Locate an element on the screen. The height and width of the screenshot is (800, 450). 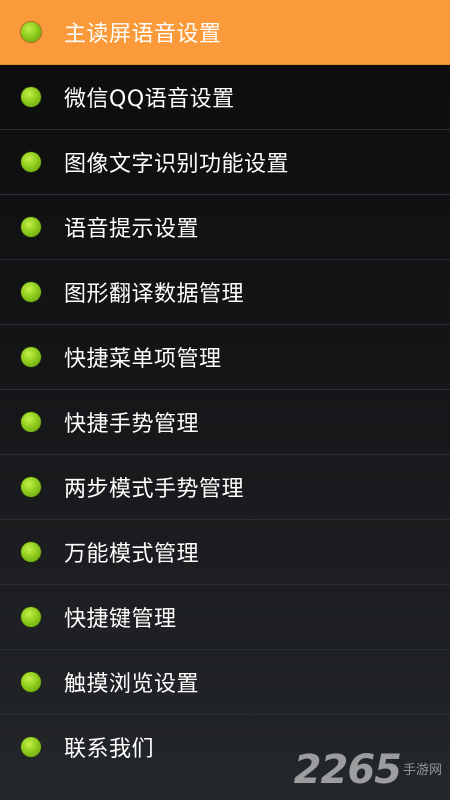
menu-item-label: 微信QQ语音设置 is located at coordinates (149, 99).